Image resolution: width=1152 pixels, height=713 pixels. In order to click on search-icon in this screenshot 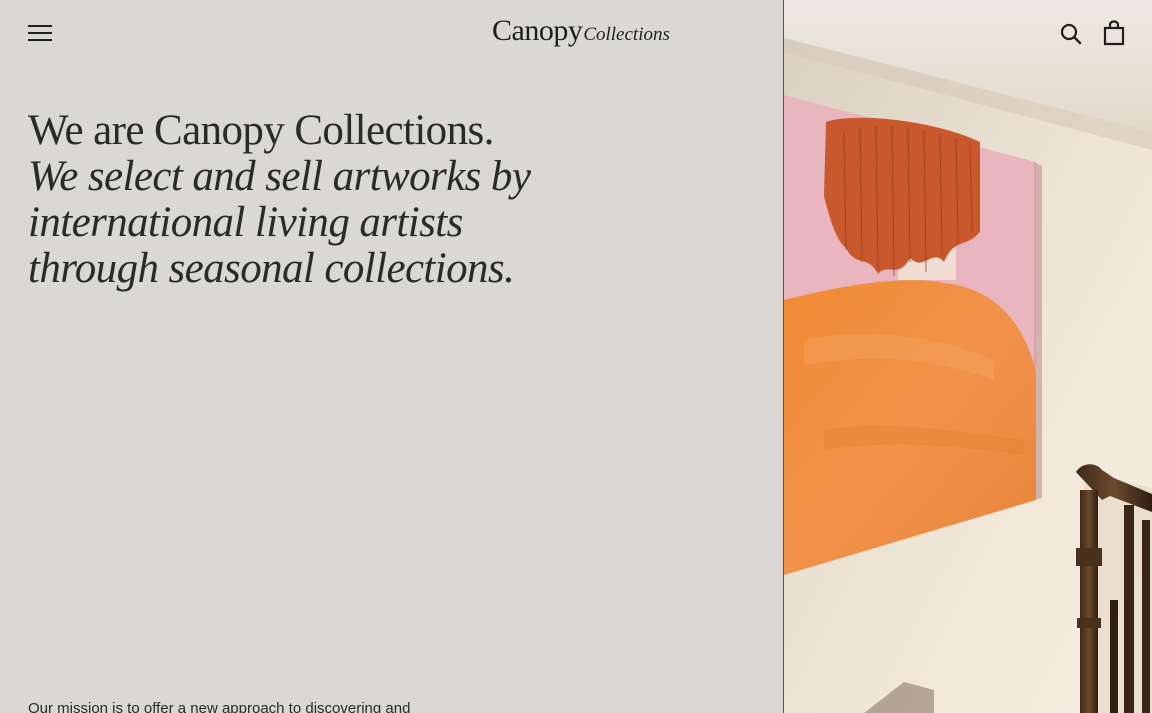, I will do `click(1071, 34)`.